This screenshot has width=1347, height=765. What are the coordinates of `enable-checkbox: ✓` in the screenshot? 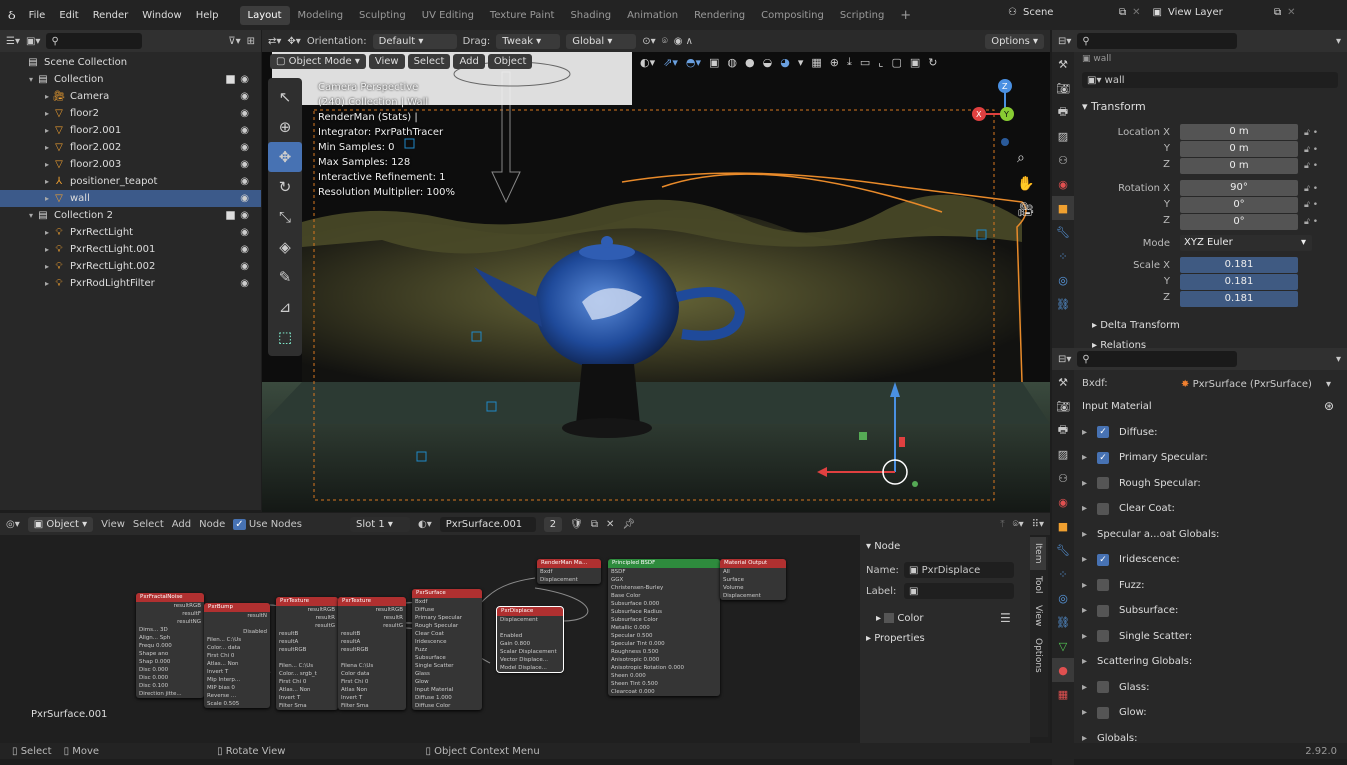 It's located at (1103, 432).